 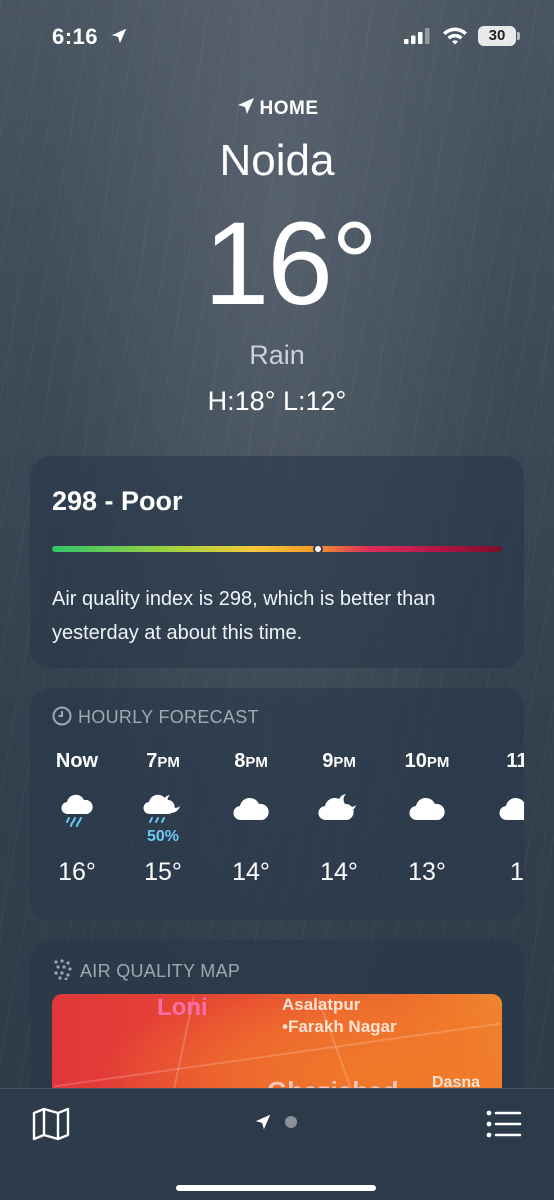 What do you see at coordinates (504, 1124) in the screenshot?
I see `list-icon` at bounding box center [504, 1124].